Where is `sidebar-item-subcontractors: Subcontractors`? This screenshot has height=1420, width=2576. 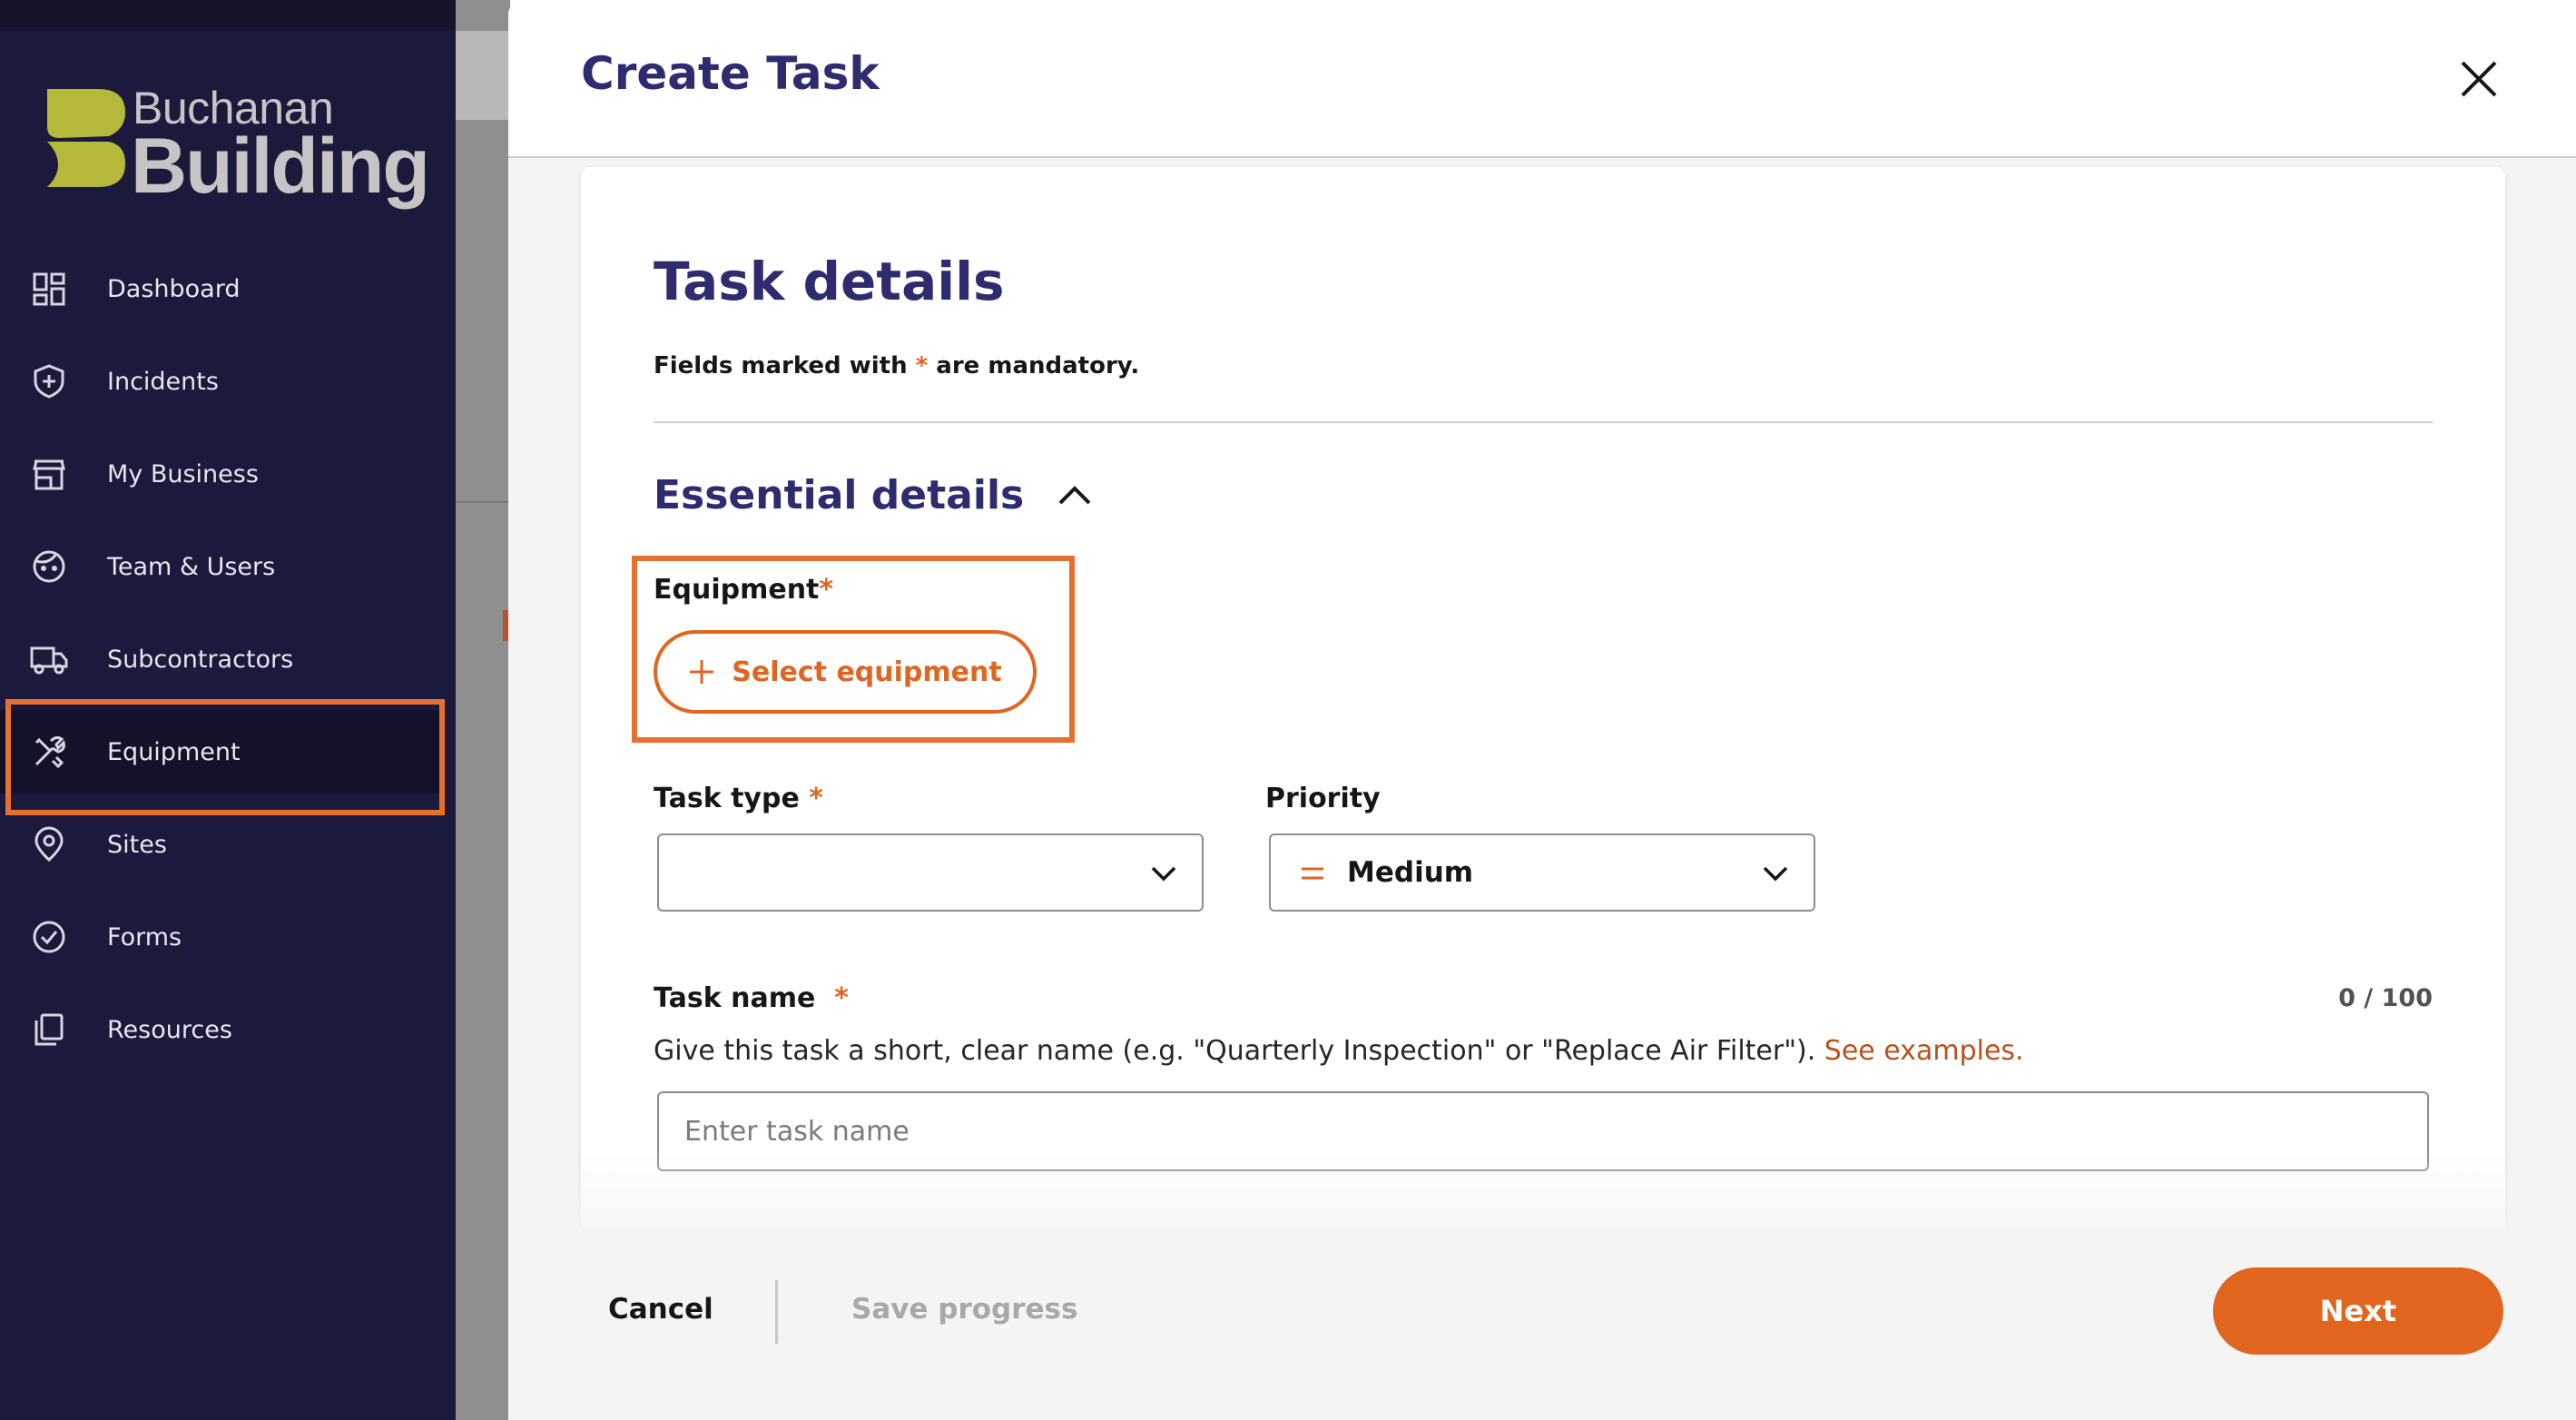 sidebar-item-subcontractors: Subcontractors is located at coordinates (222, 659).